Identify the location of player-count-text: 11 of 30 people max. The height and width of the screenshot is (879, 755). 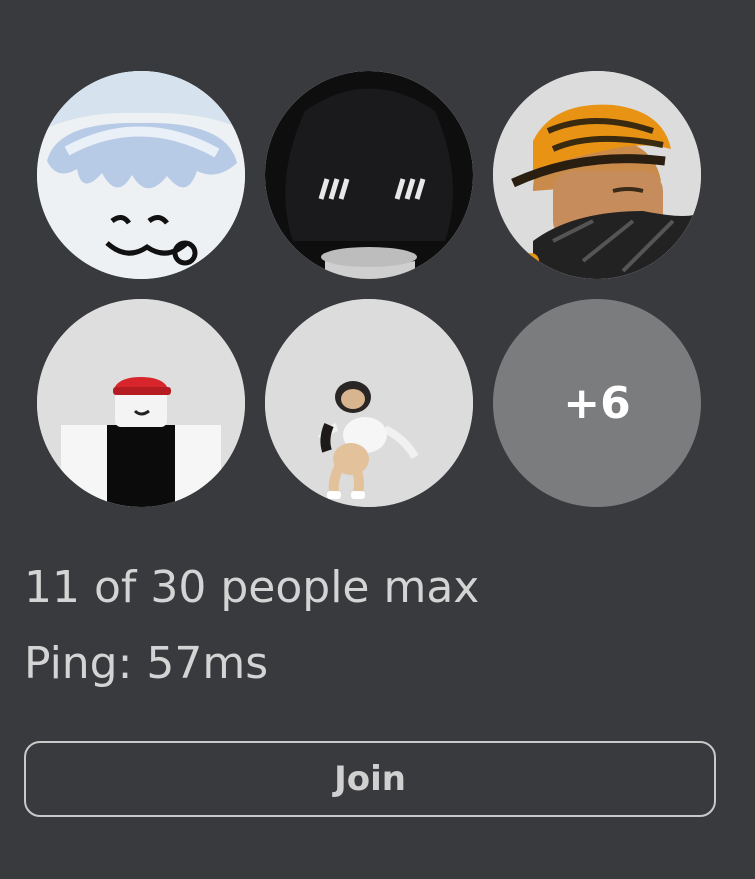
(252, 587).